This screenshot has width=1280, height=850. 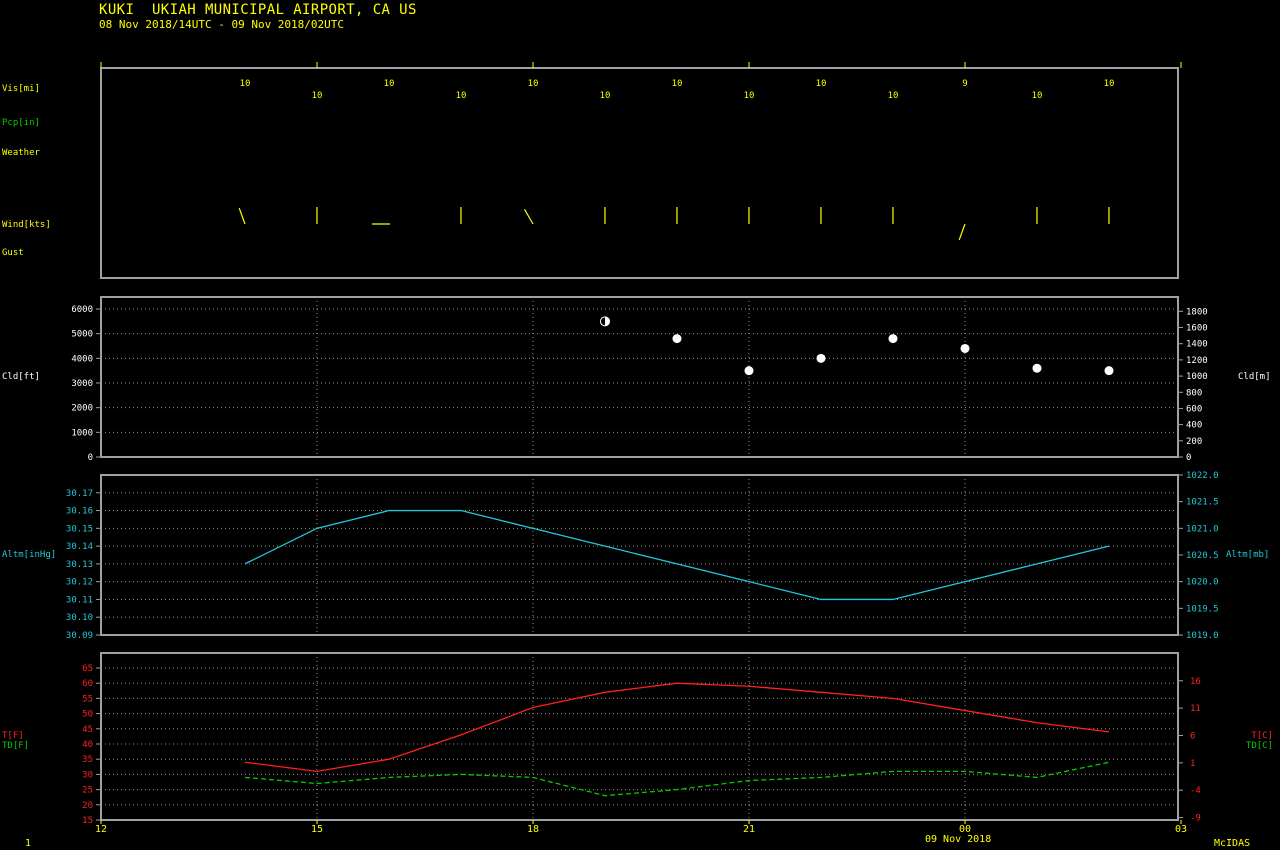 I want to click on cloud-ytick-label: 0, so click(x=90, y=458).